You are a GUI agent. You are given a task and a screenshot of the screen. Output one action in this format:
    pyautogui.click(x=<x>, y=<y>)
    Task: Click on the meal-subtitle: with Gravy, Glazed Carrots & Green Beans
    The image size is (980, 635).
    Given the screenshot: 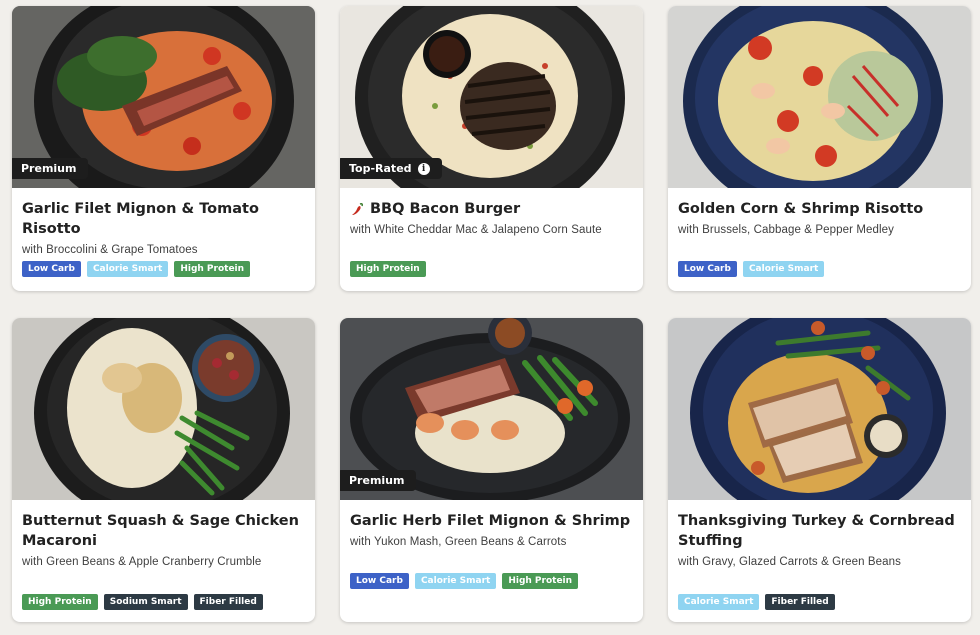 What is the action you would take?
    pyautogui.click(x=790, y=562)
    